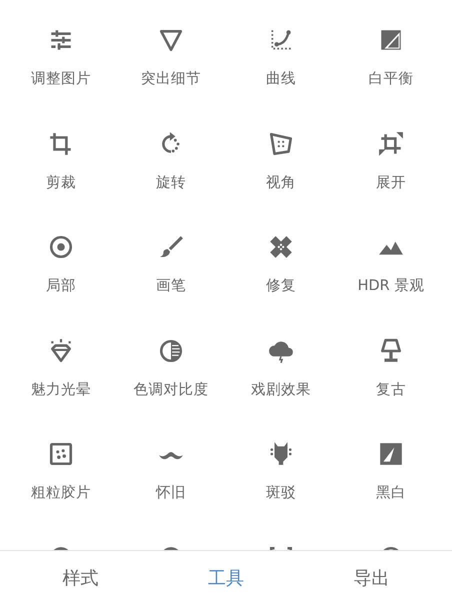 The height and width of the screenshot is (605, 452). Describe the element at coordinates (281, 454) in the screenshot. I see `guitar-head-icon` at that location.